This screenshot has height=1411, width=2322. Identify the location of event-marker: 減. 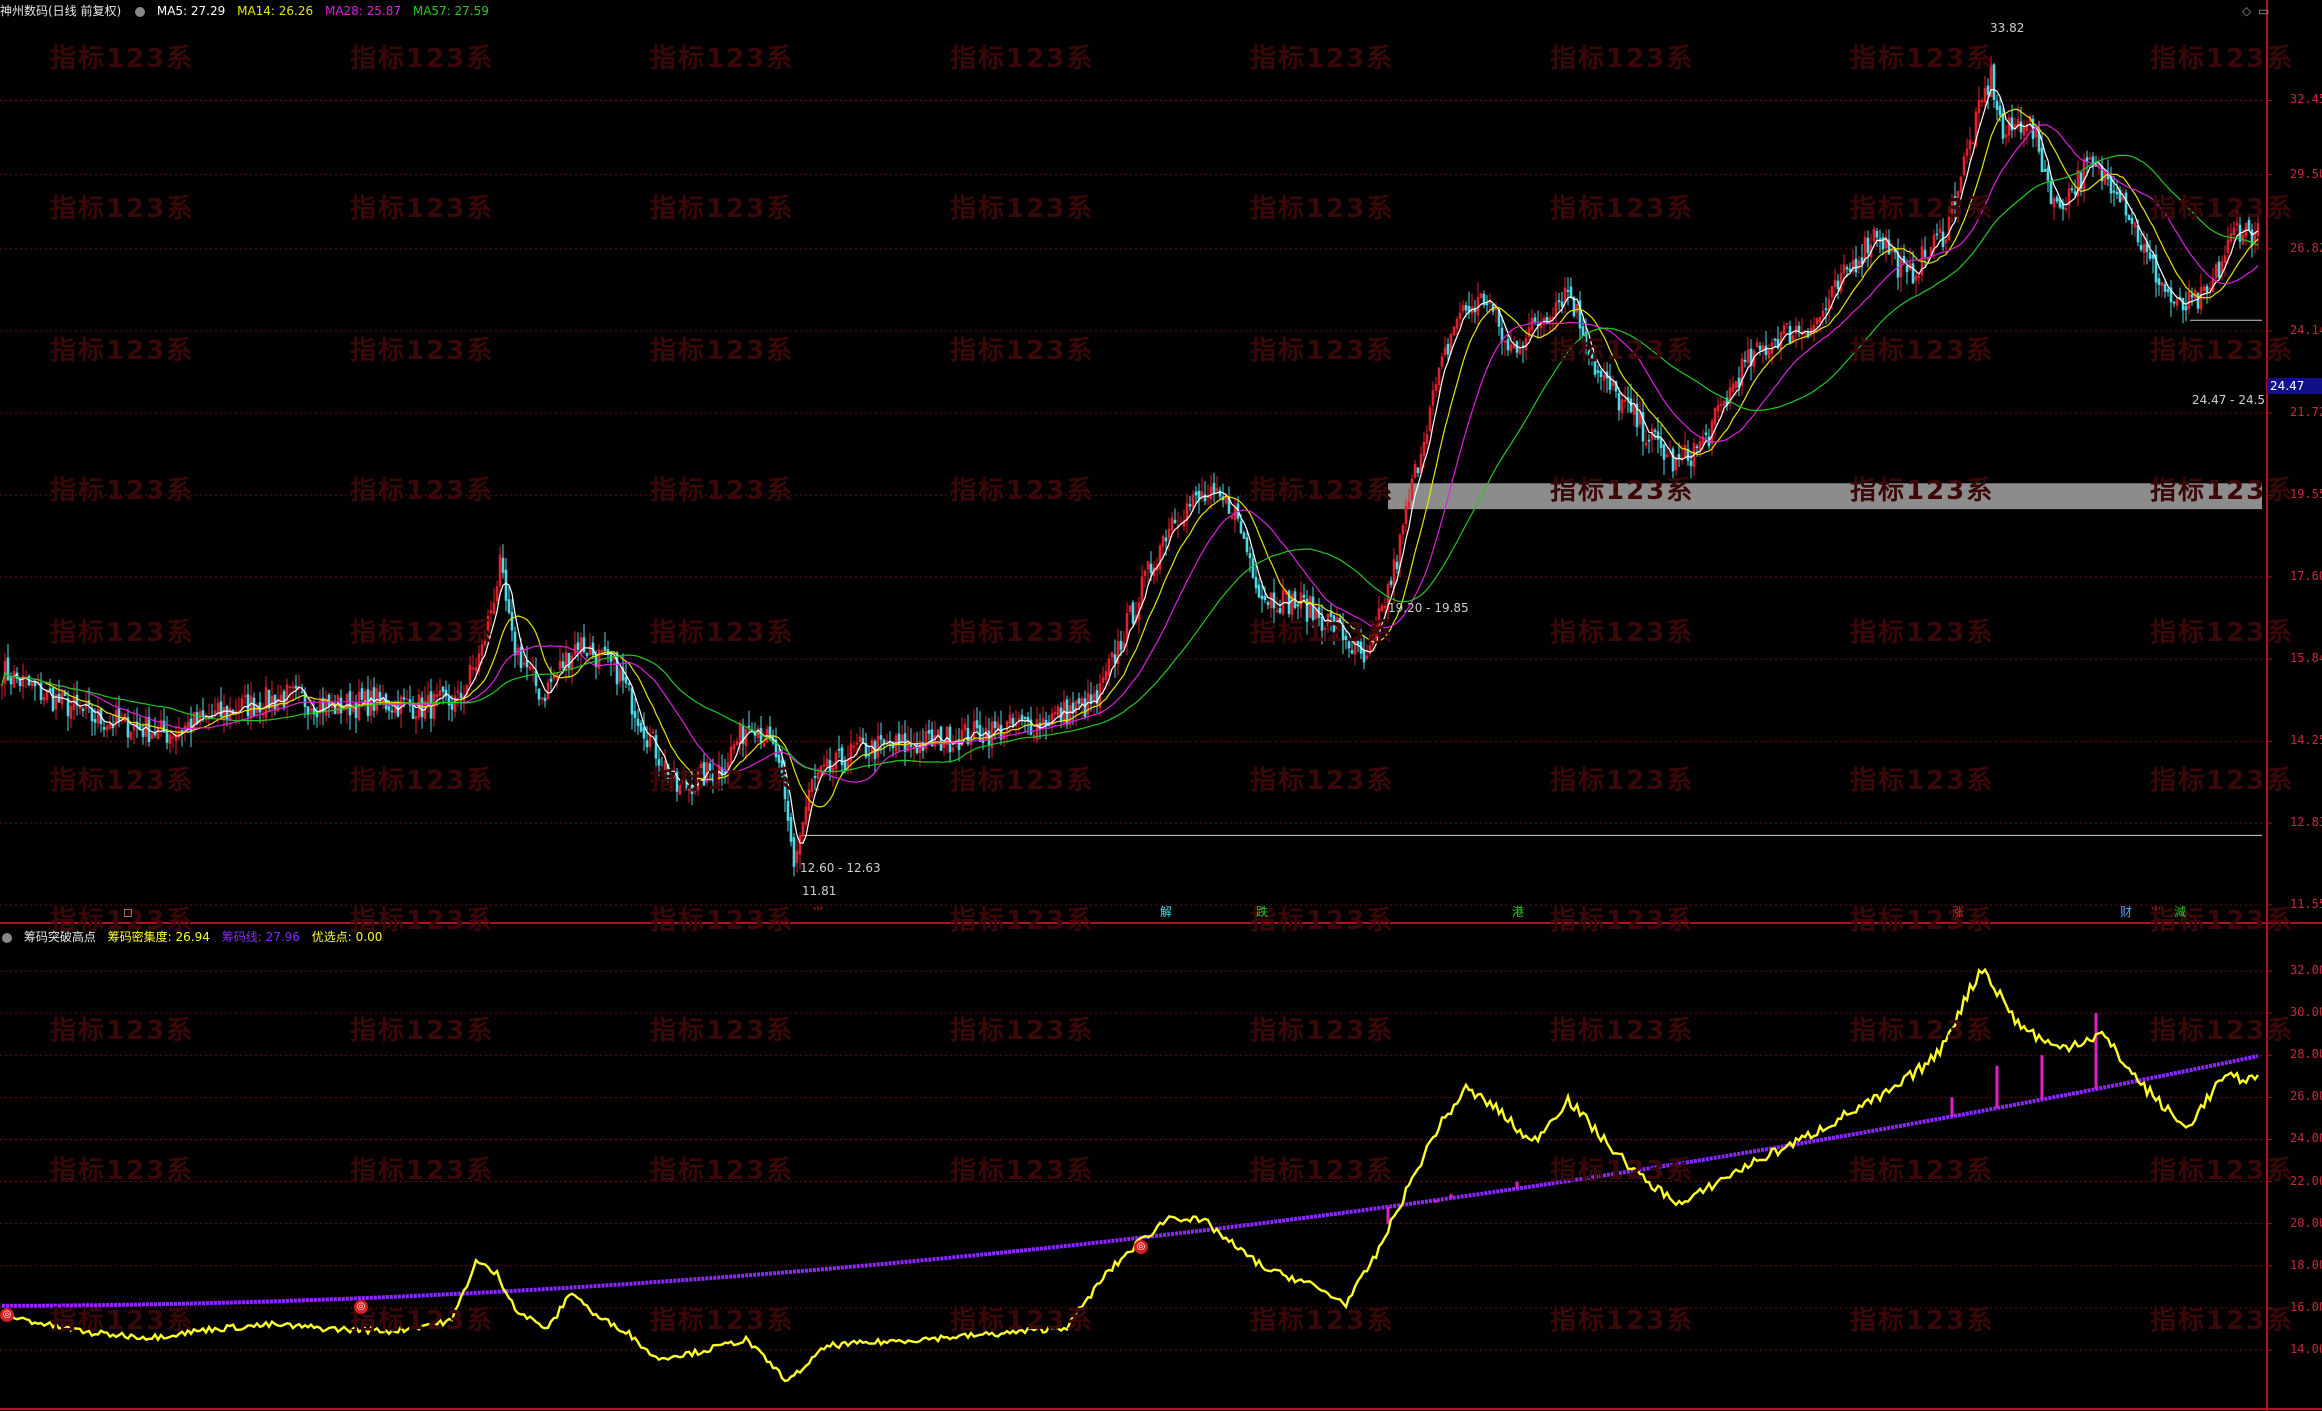
(2180, 912).